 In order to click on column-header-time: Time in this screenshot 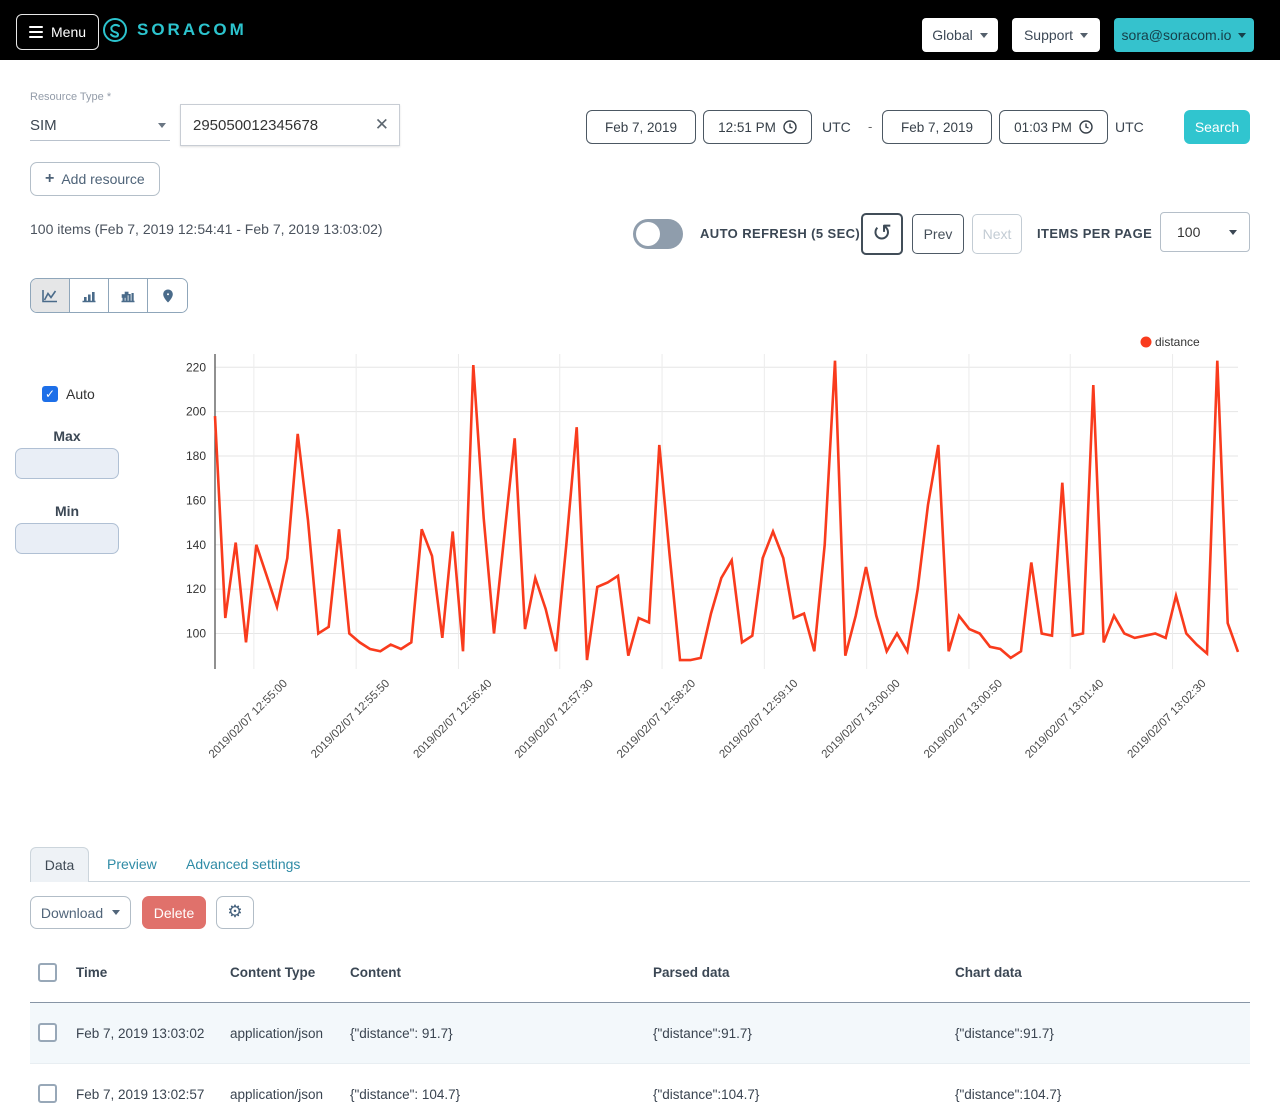, I will do `click(92, 972)`.